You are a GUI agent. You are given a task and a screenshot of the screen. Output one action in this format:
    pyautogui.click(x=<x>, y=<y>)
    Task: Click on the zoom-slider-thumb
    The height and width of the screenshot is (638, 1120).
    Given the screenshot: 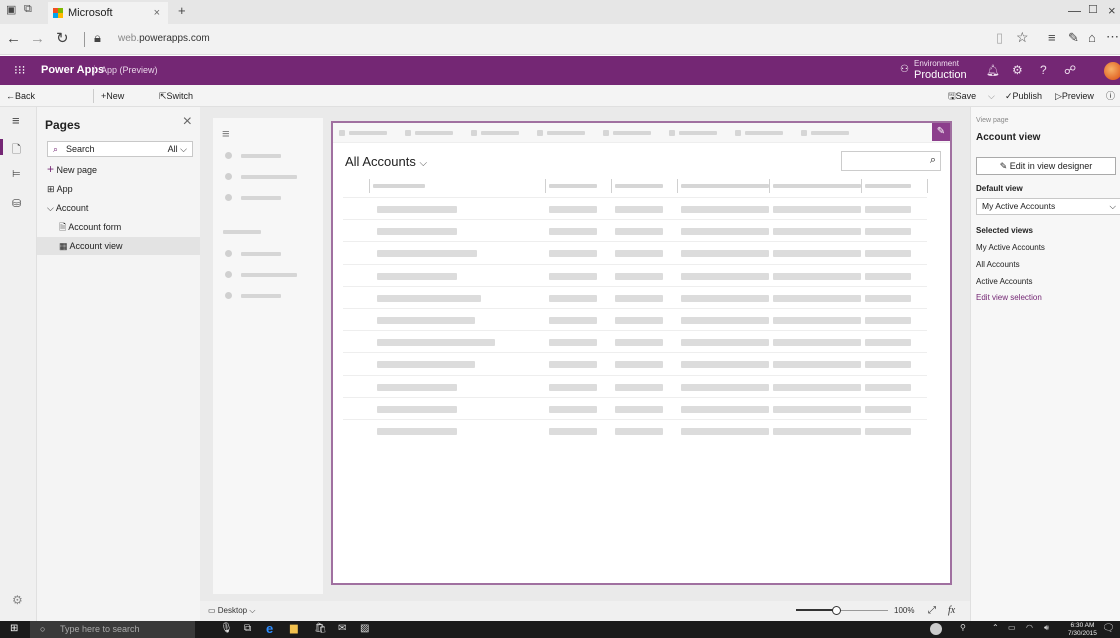 What is the action you would take?
    pyautogui.click(x=837, y=610)
    